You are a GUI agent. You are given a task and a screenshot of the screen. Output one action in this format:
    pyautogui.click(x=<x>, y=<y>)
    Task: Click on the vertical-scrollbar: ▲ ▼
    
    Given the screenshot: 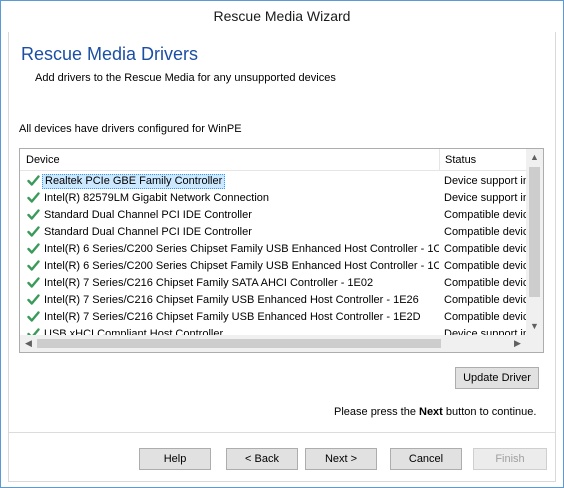 What is the action you would take?
    pyautogui.click(x=534, y=242)
    